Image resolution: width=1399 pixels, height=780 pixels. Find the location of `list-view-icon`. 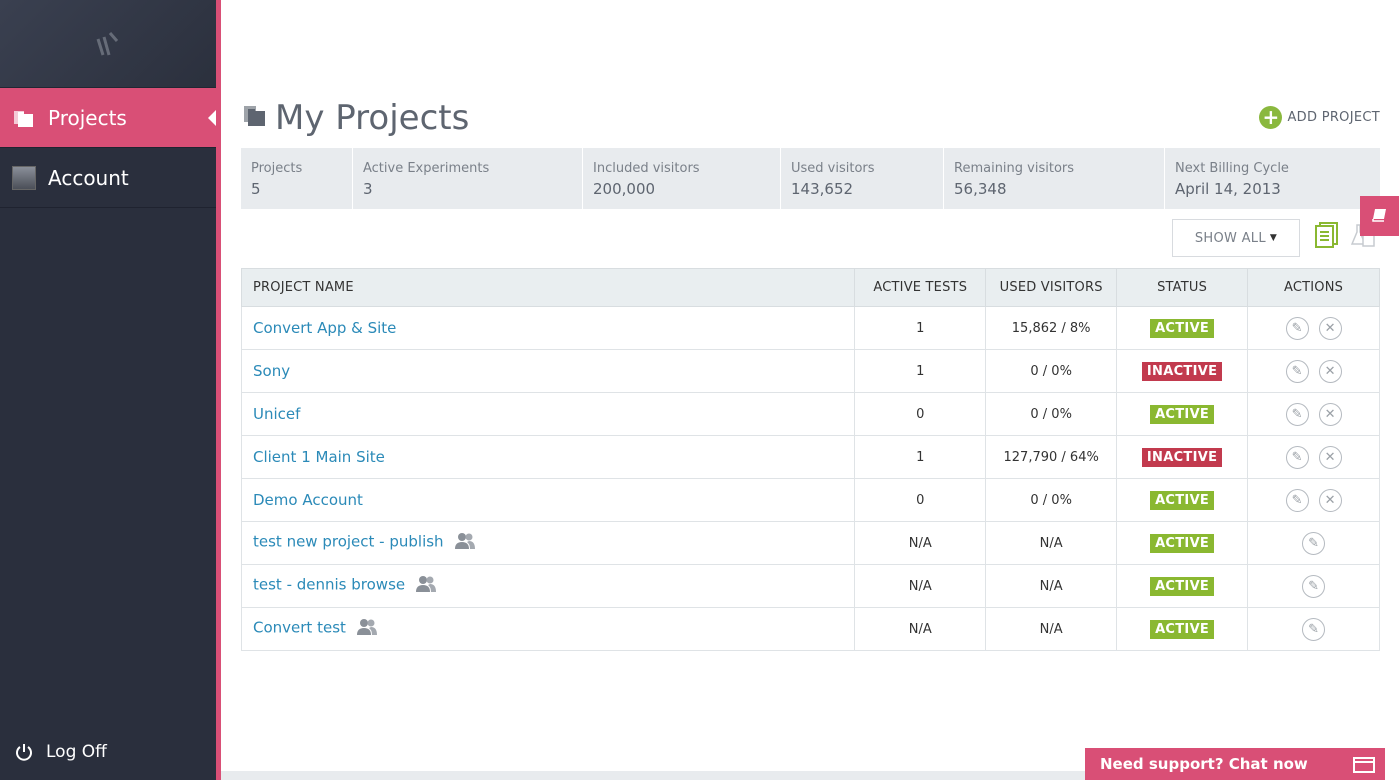

list-view-icon is located at coordinates (1327, 237).